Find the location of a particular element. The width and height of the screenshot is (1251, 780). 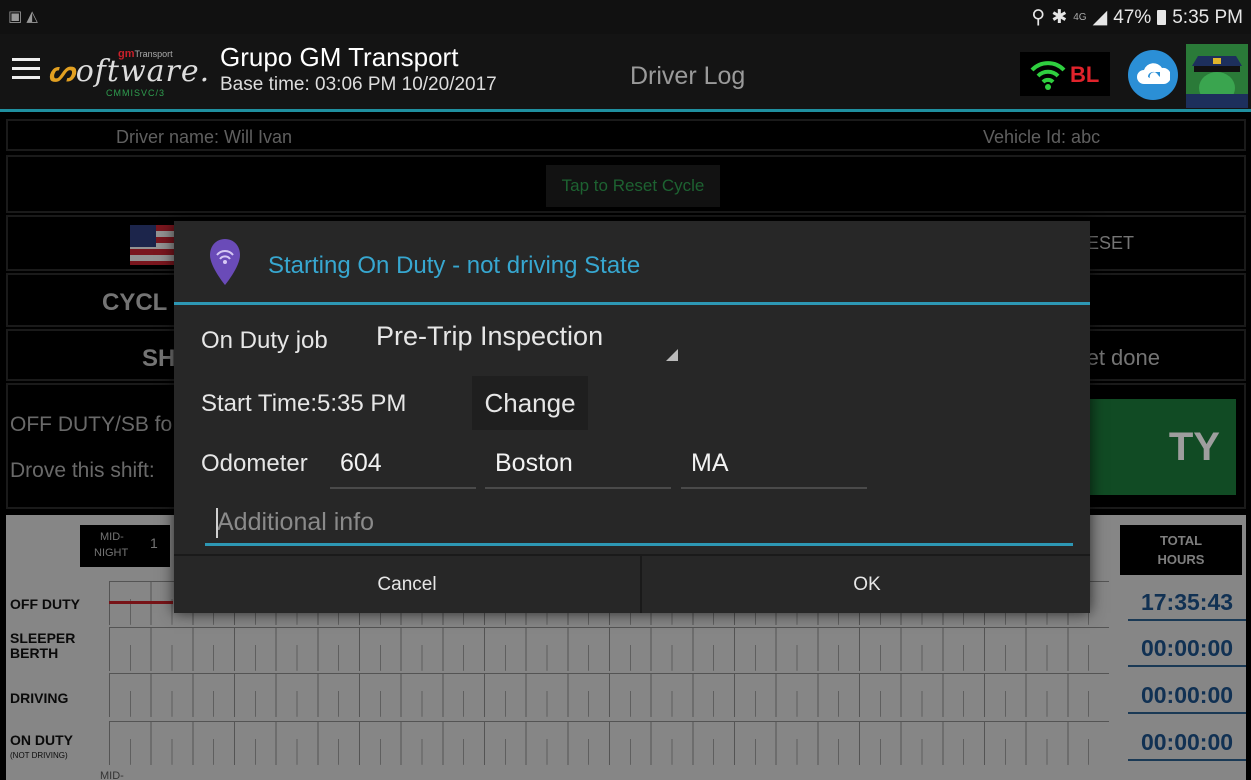

wifi-icon is located at coordinates (1048, 75).